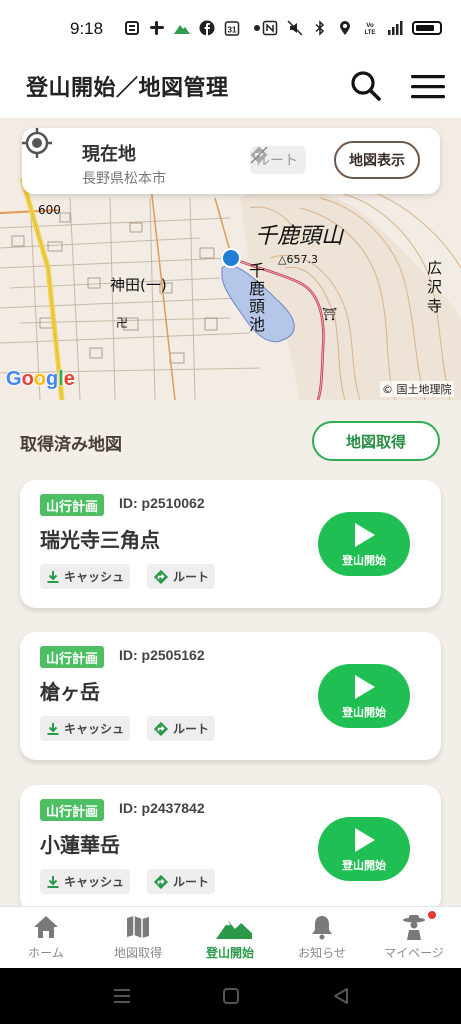  Describe the element at coordinates (40, 379) in the screenshot. I see `google-logo: Google` at that location.